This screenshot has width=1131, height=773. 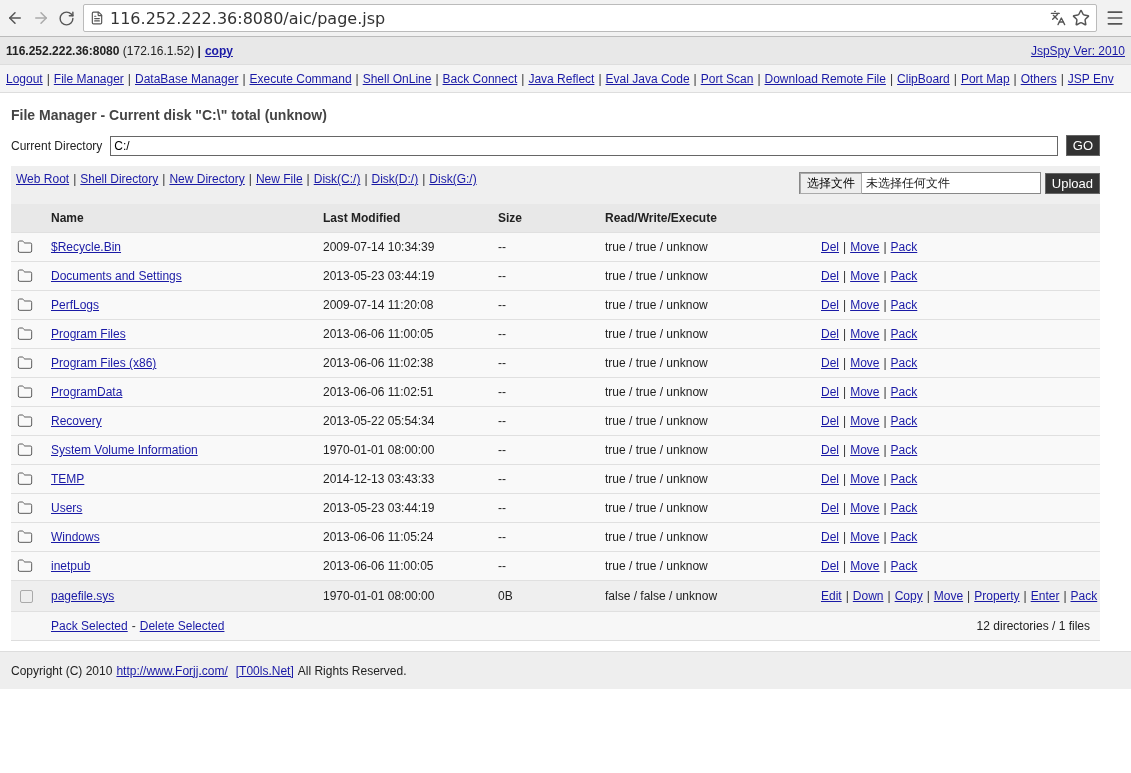 What do you see at coordinates (661, 218) in the screenshot?
I see `column-header: Read/Write/Execute` at bounding box center [661, 218].